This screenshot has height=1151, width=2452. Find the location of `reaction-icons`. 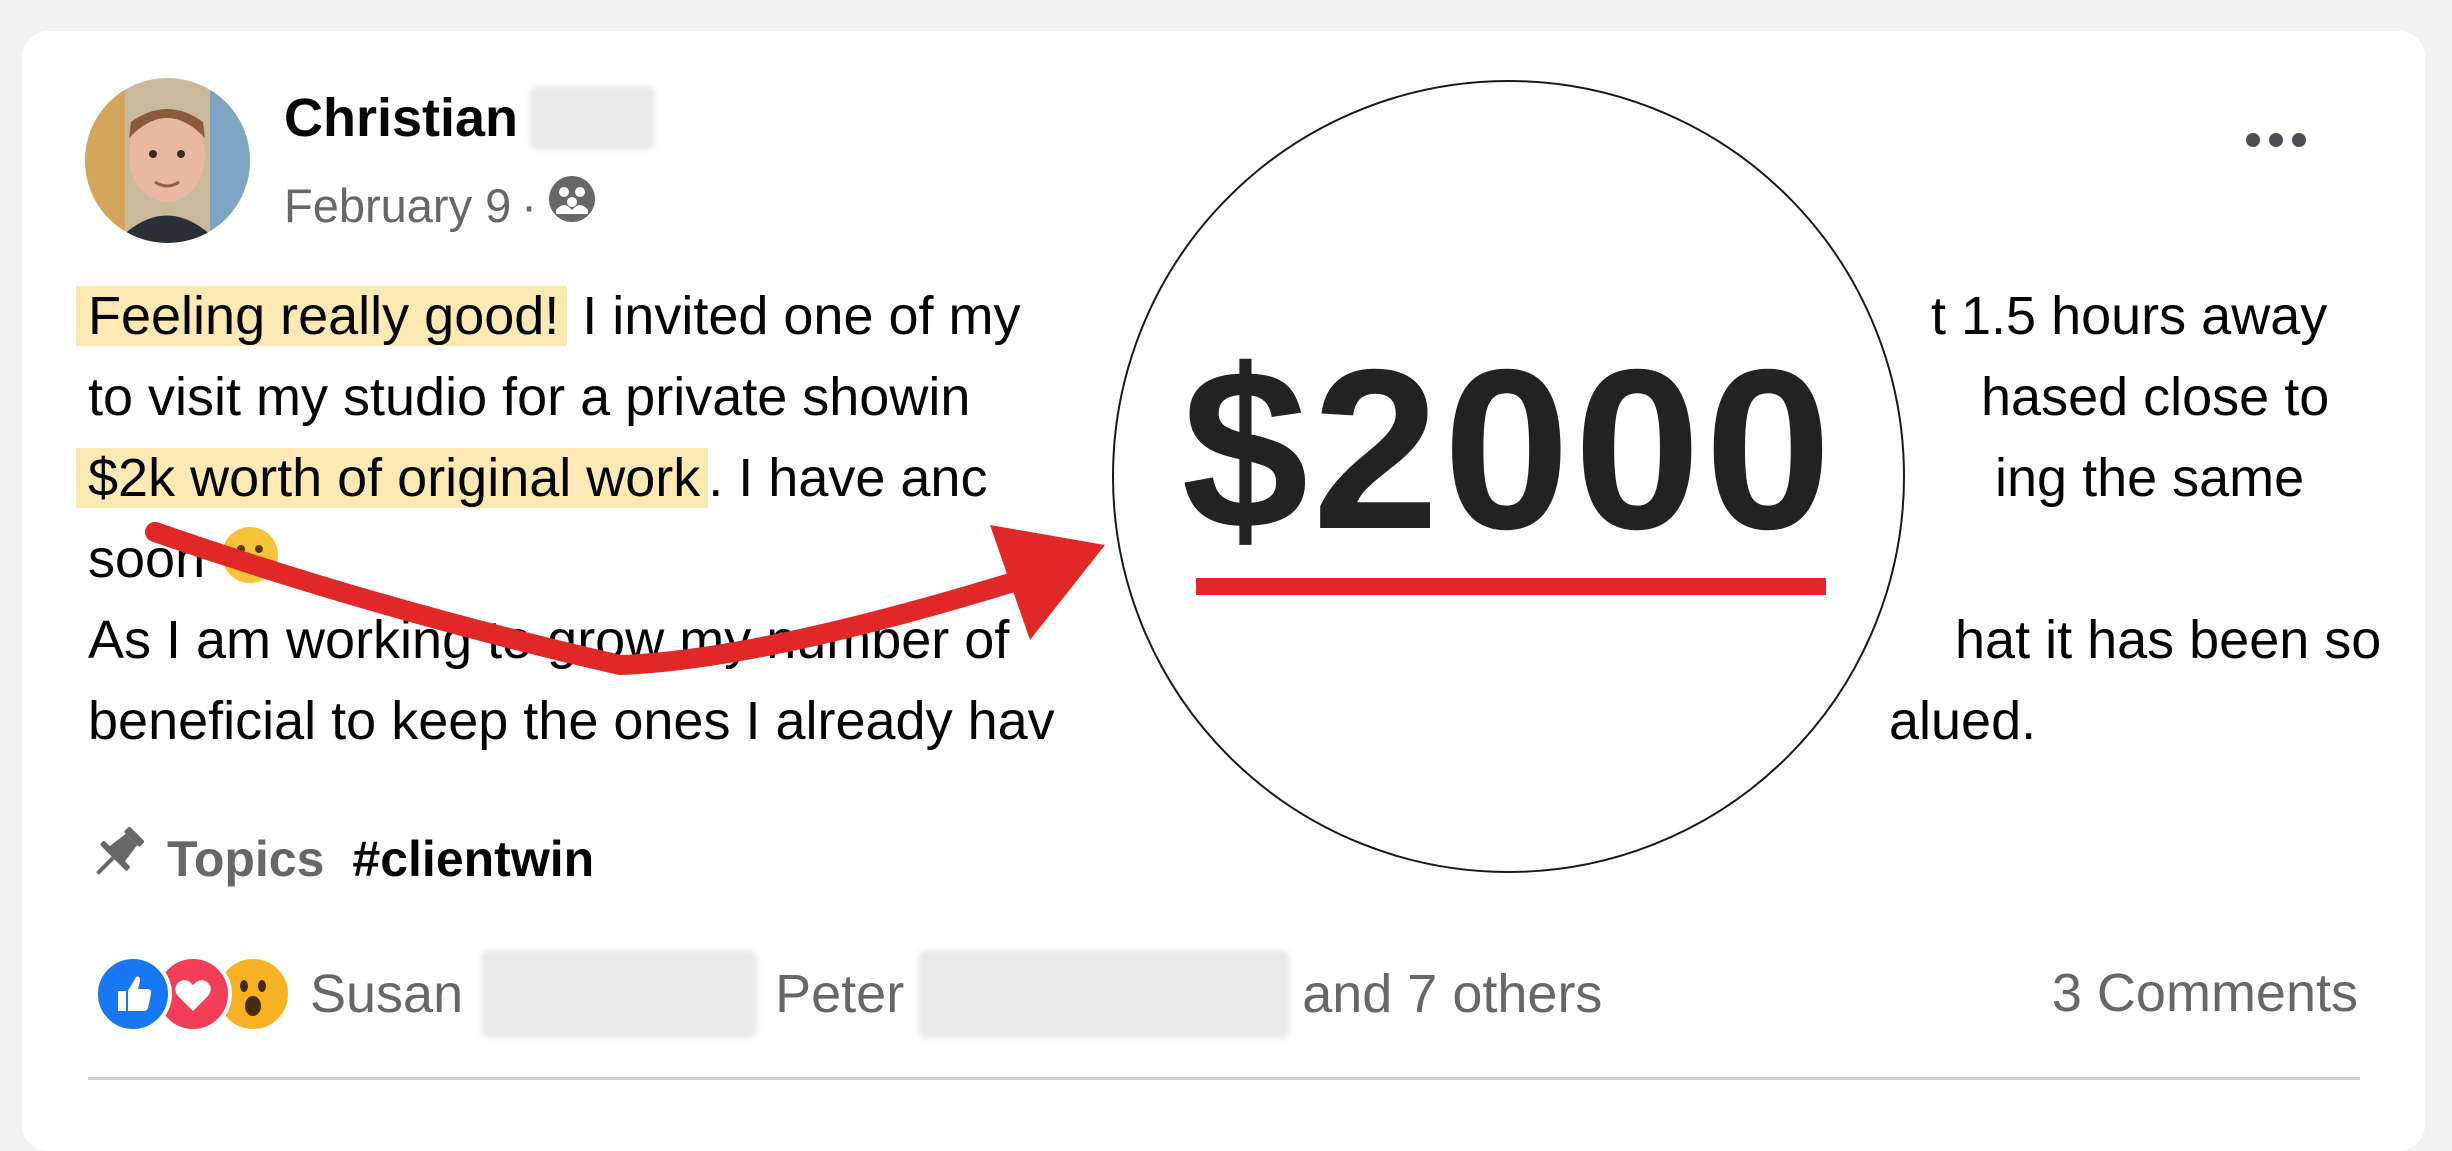

reaction-icons is located at coordinates (193, 994).